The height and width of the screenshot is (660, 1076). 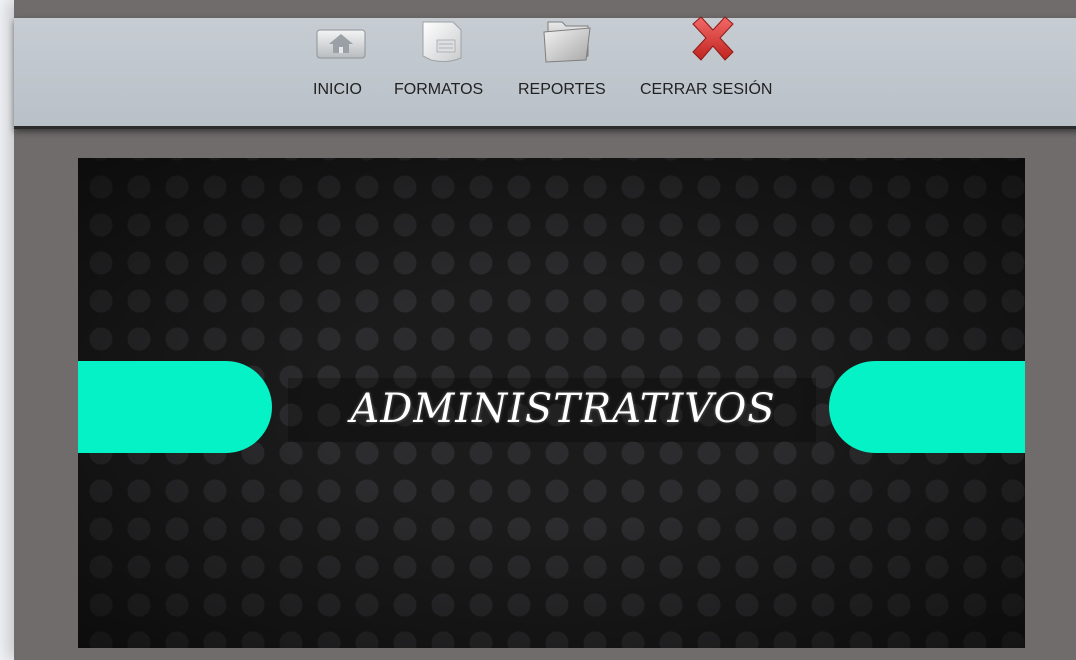 What do you see at coordinates (563, 409) in the screenshot?
I see `banner-title: ADMINISTRATIVOS` at bounding box center [563, 409].